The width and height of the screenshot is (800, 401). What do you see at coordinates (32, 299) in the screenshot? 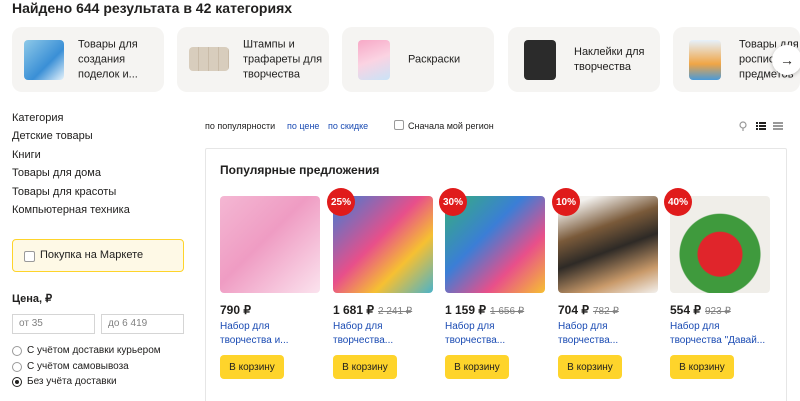
I see `price-filter-title: Цена, ₽` at bounding box center [32, 299].